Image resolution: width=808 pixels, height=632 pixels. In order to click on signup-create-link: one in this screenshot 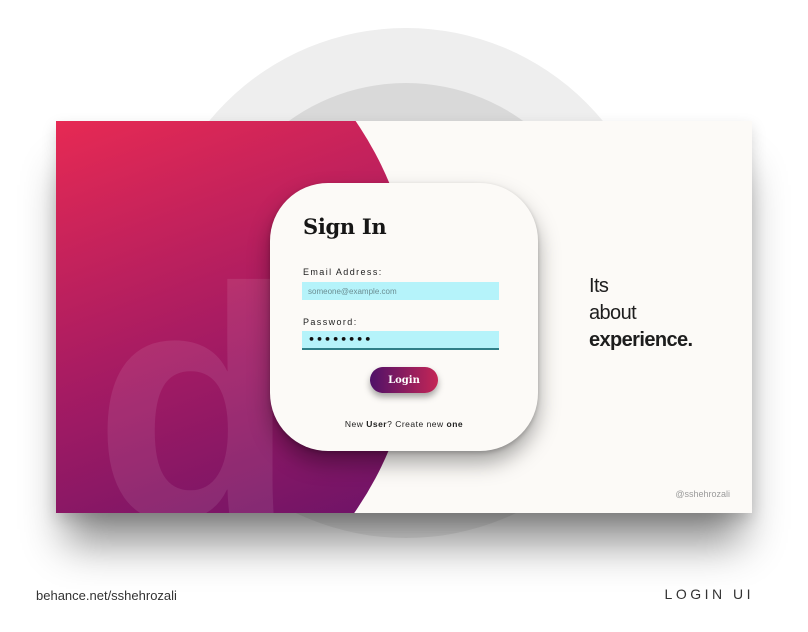, I will do `click(455, 424)`.